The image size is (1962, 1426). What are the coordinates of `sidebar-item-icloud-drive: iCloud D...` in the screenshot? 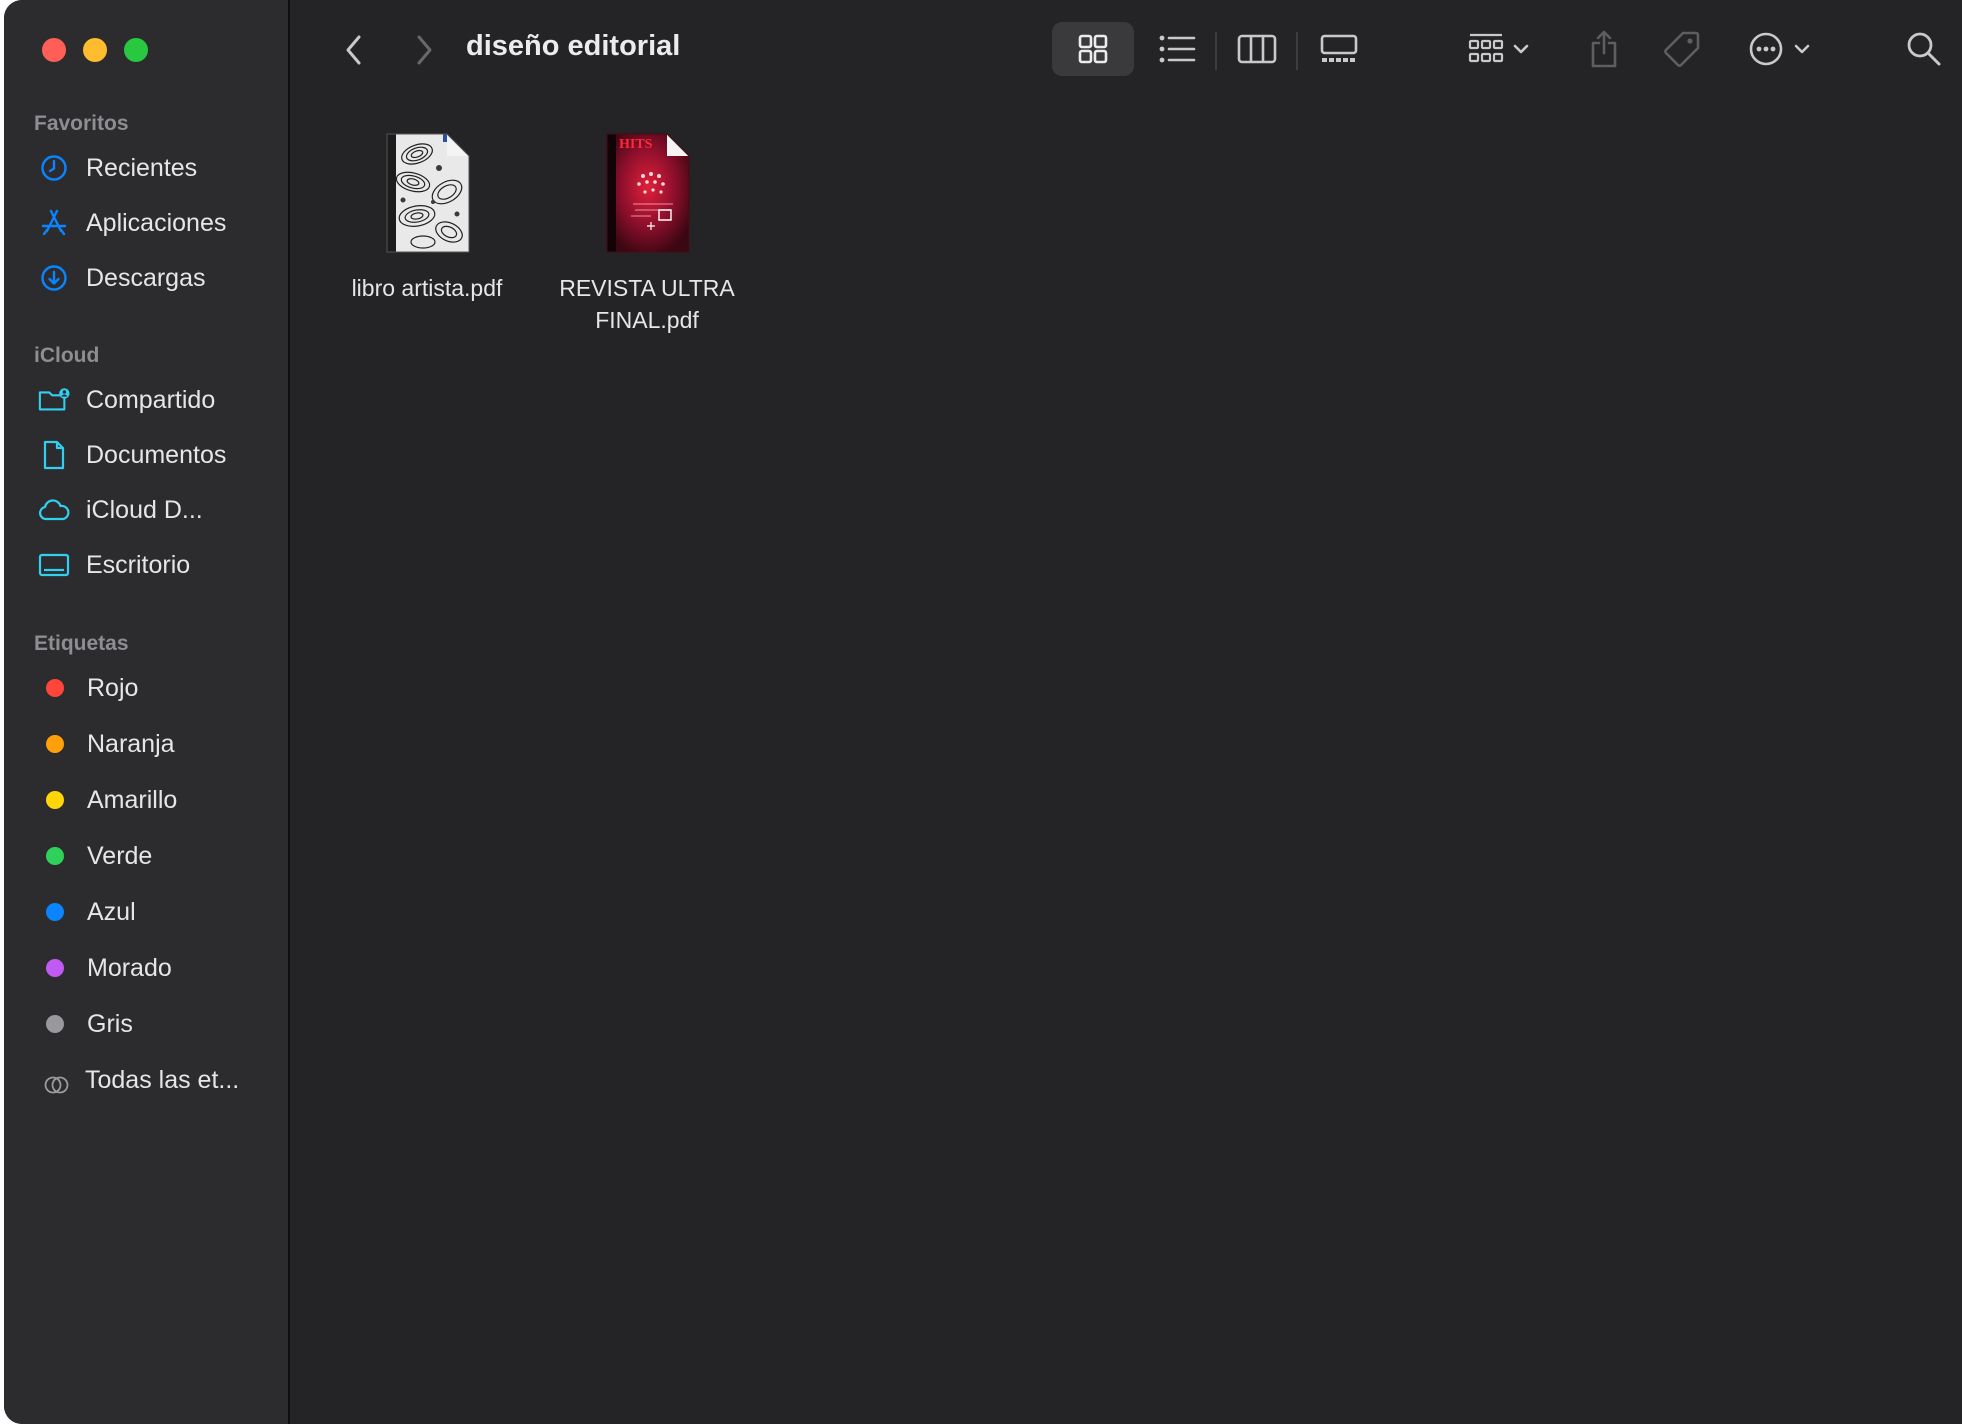 It's located at (120, 510).